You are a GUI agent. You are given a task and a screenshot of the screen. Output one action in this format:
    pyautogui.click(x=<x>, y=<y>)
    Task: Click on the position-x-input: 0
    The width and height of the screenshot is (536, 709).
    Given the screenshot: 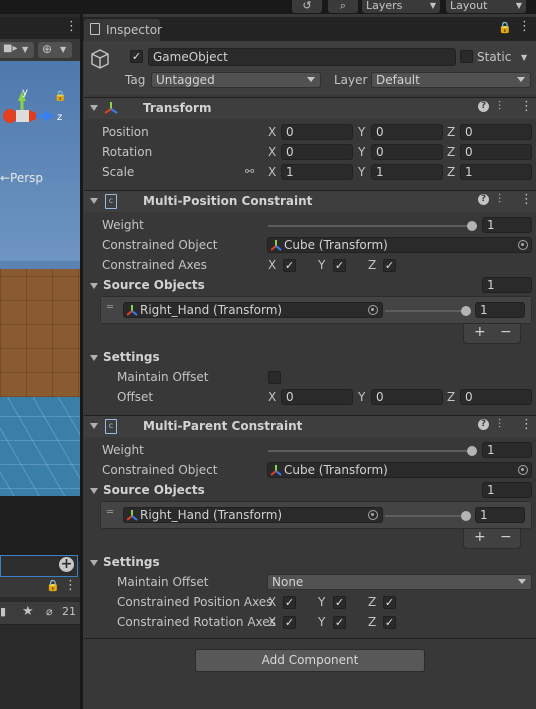 What is the action you would take?
    pyautogui.click(x=317, y=132)
    